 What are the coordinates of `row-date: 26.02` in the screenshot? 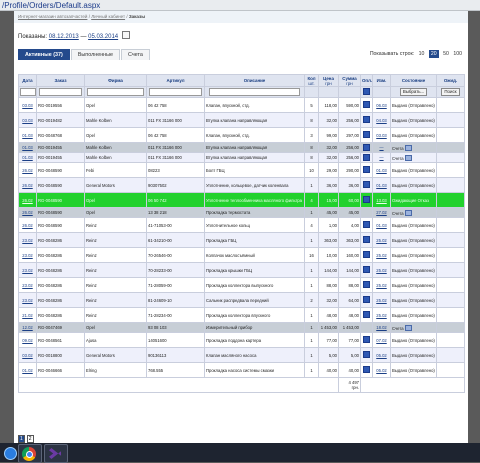 It's located at (27, 200).